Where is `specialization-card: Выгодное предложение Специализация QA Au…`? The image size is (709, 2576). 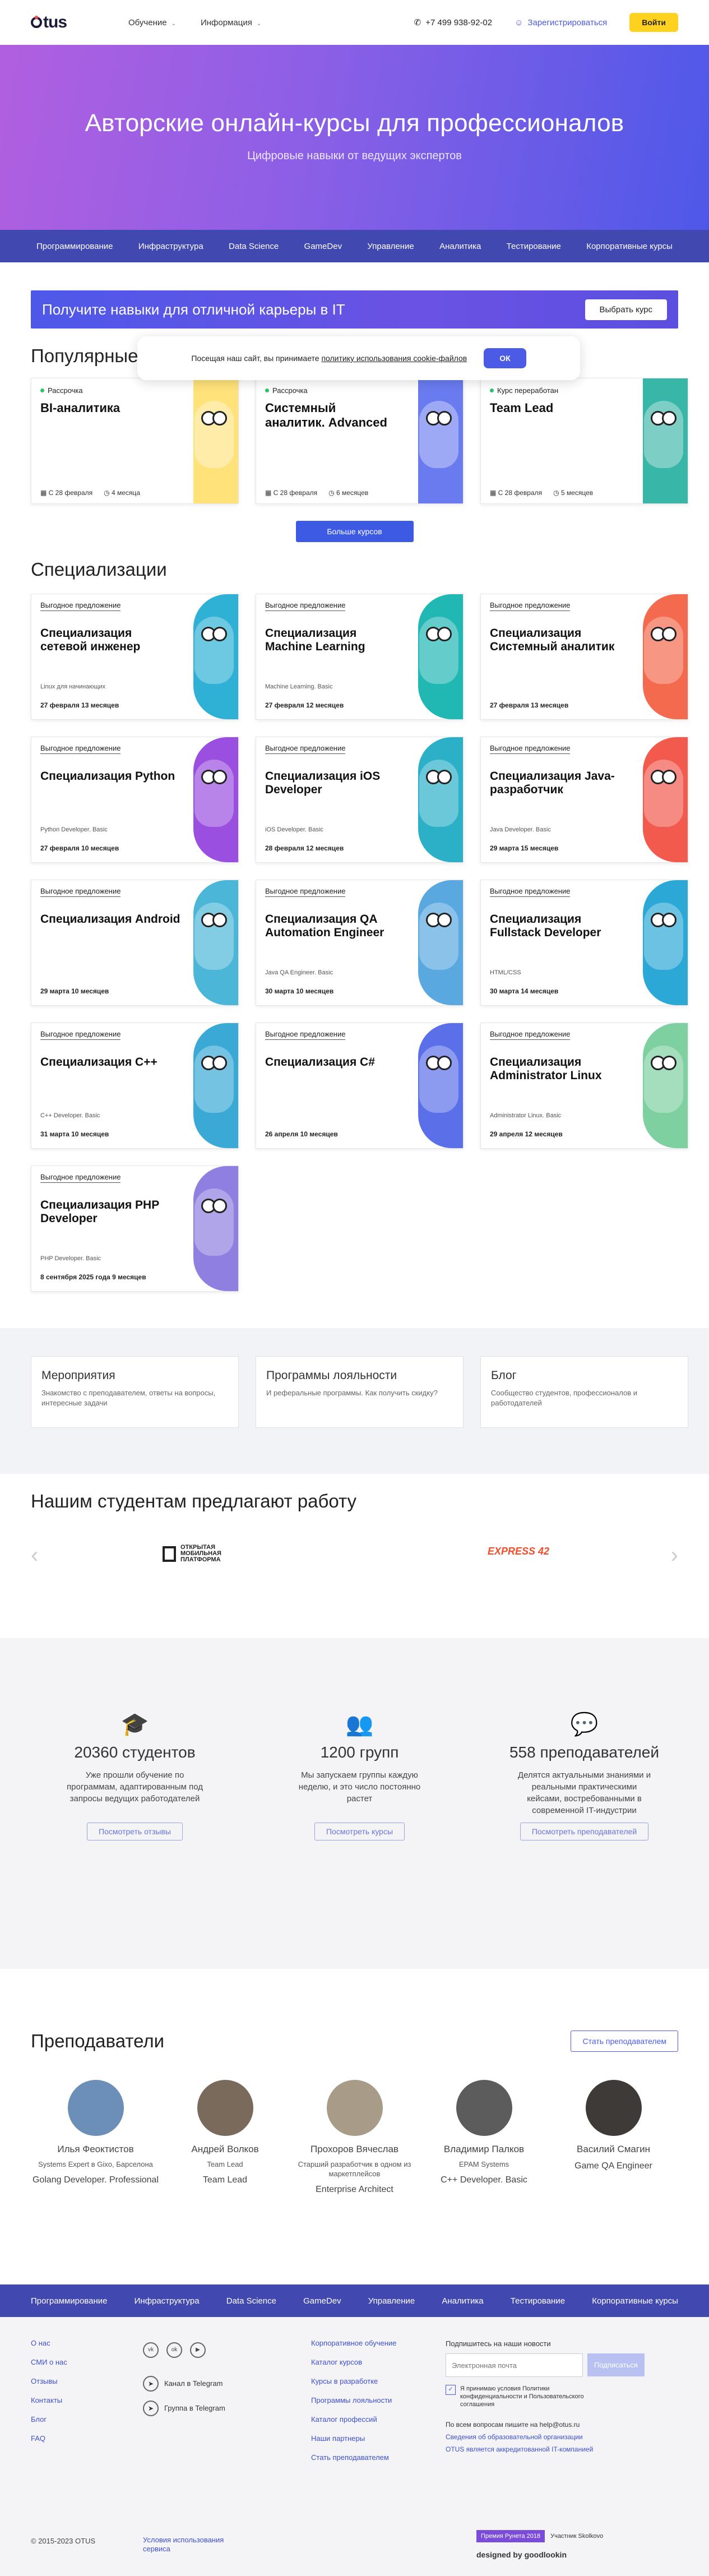
specialization-card: Выгодное предложение Специализация QA Au… is located at coordinates (360, 943).